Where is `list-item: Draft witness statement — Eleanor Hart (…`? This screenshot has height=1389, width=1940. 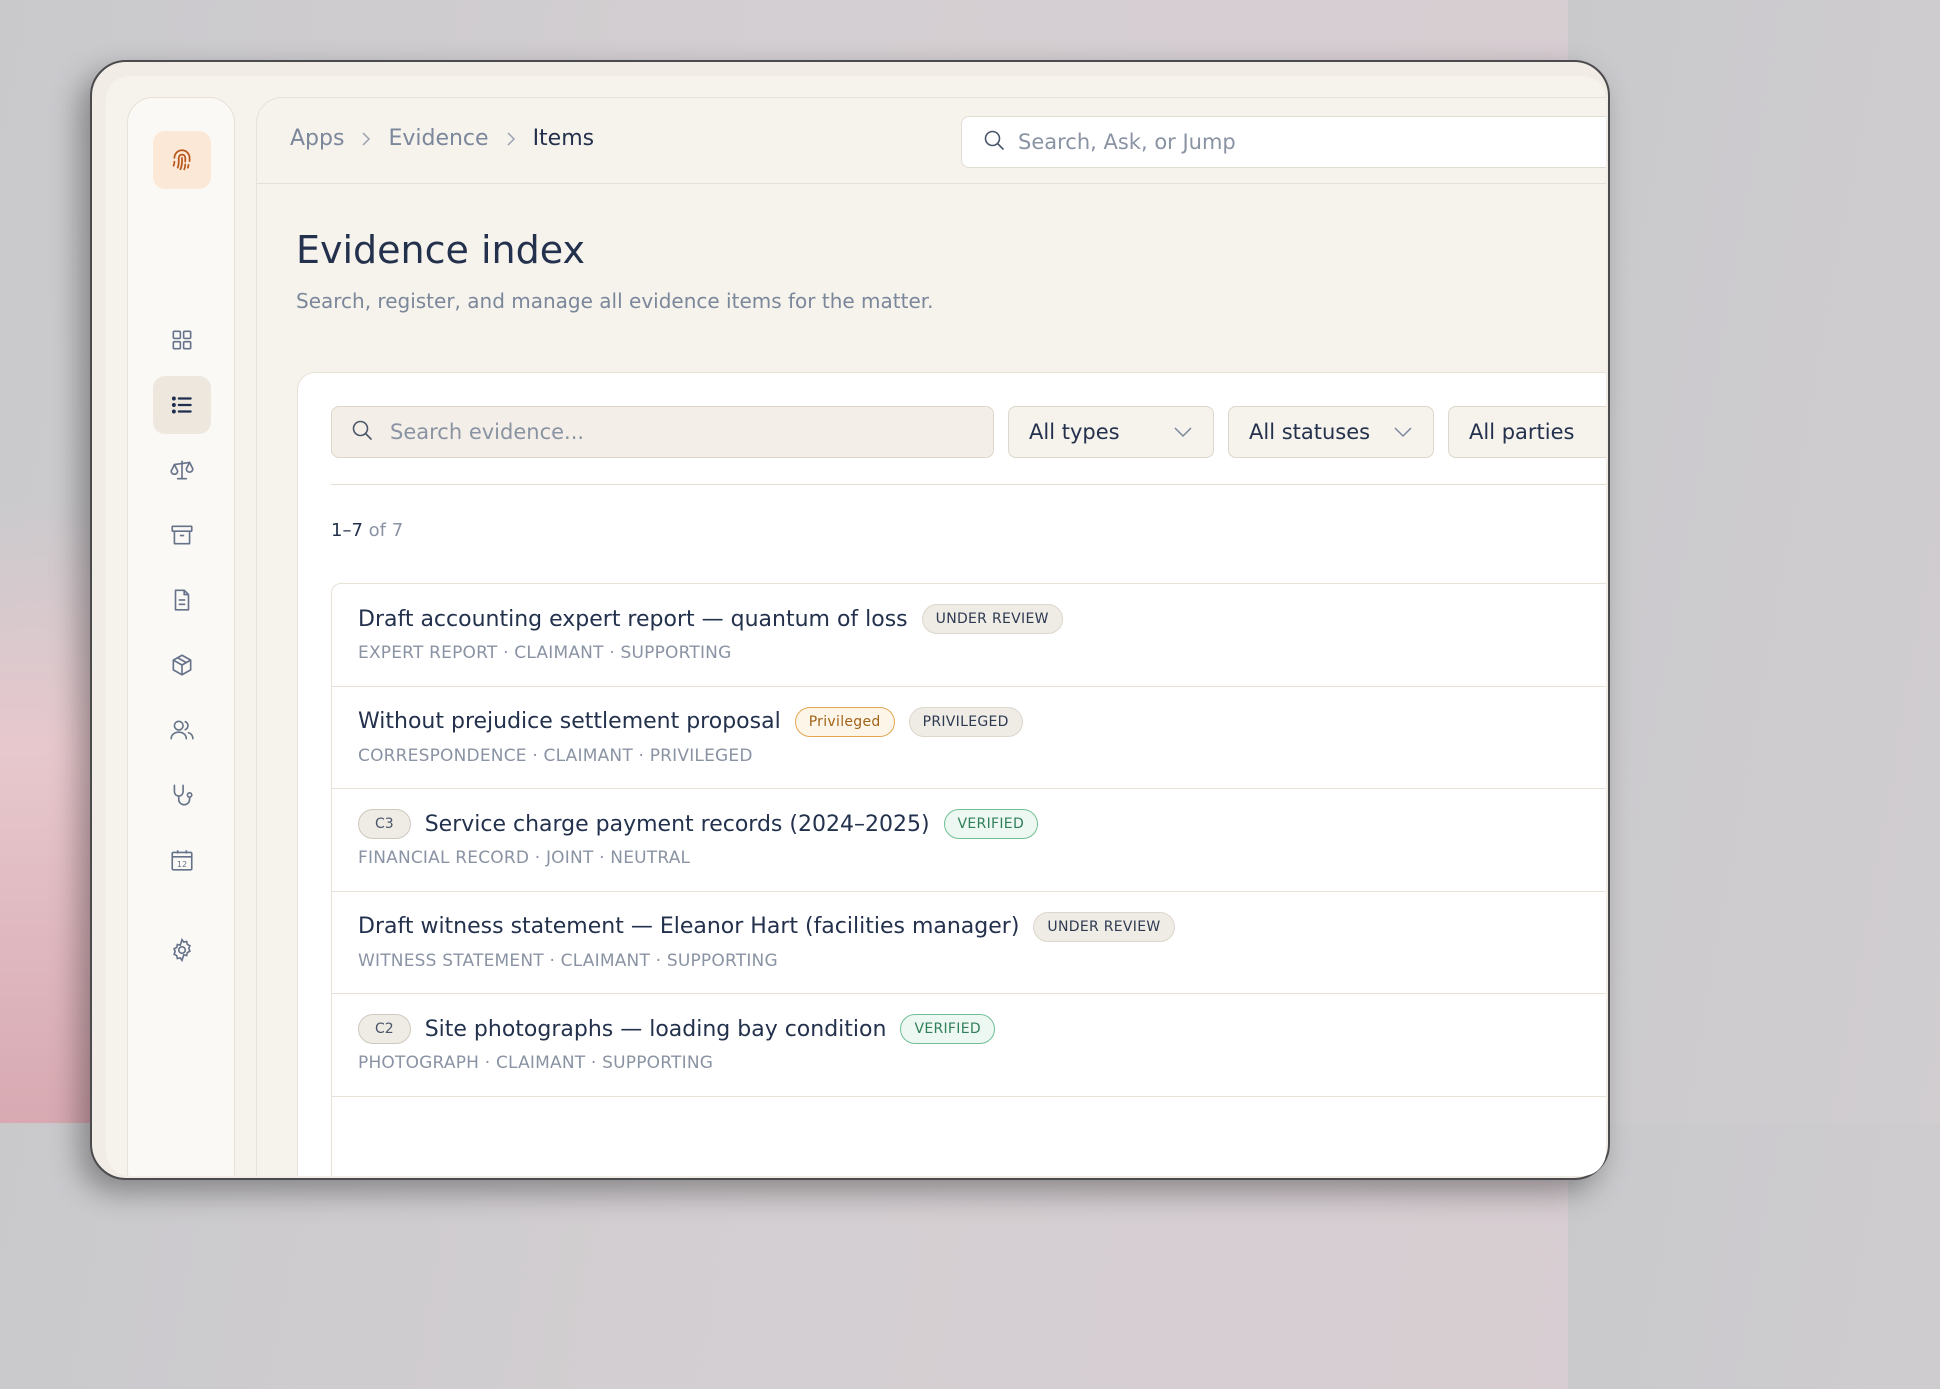
list-item: Draft witness statement — Eleanor Hart (… is located at coordinates (969, 943).